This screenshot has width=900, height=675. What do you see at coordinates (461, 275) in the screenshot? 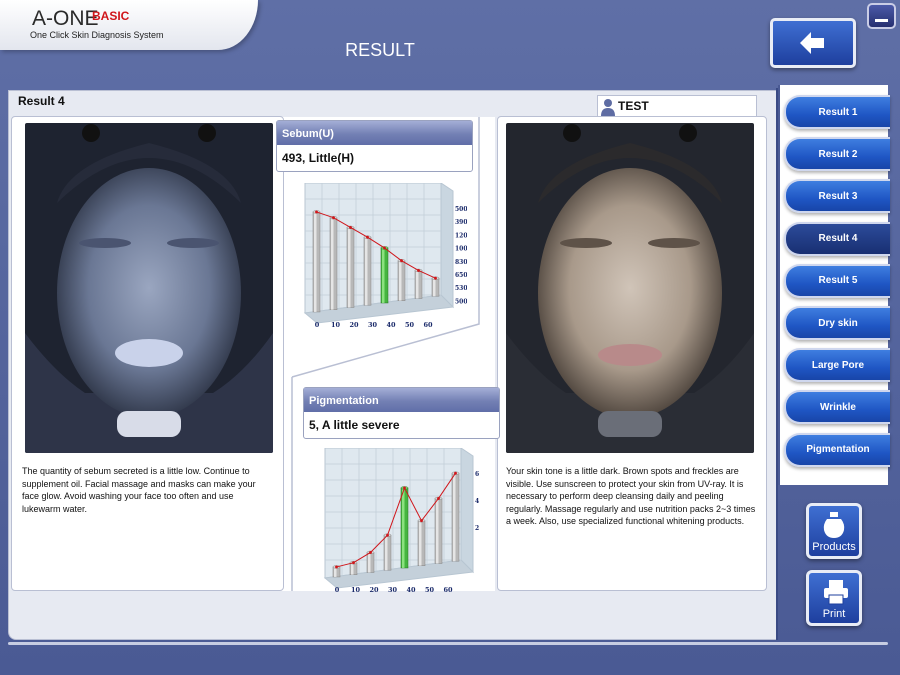
I see `sebum-chart-y-tick: 650` at bounding box center [461, 275].